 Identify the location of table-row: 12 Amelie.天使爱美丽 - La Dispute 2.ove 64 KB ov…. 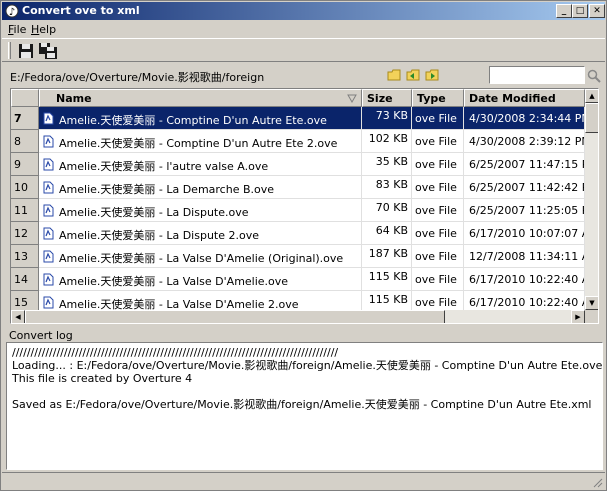
(298, 233).